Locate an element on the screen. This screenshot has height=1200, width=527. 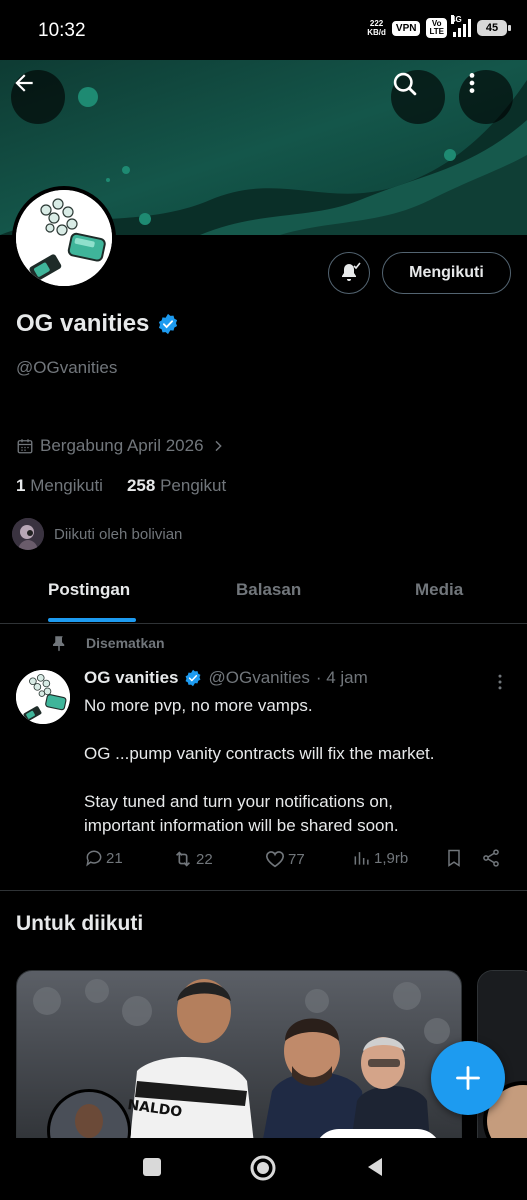
bookmark-icon is located at coordinates (454, 858).